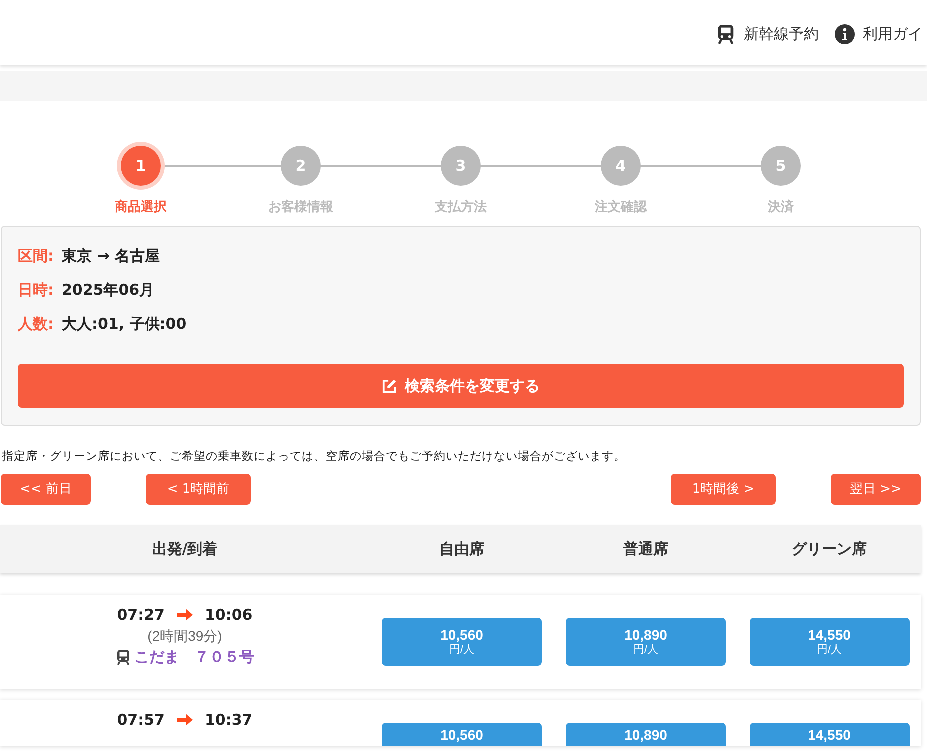 The width and height of the screenshot is (927, 751). What do you see at coordinates (879, 32) in the screenshot?
I see `header-link: 利用ガイ` at bounding box center [879, 32].